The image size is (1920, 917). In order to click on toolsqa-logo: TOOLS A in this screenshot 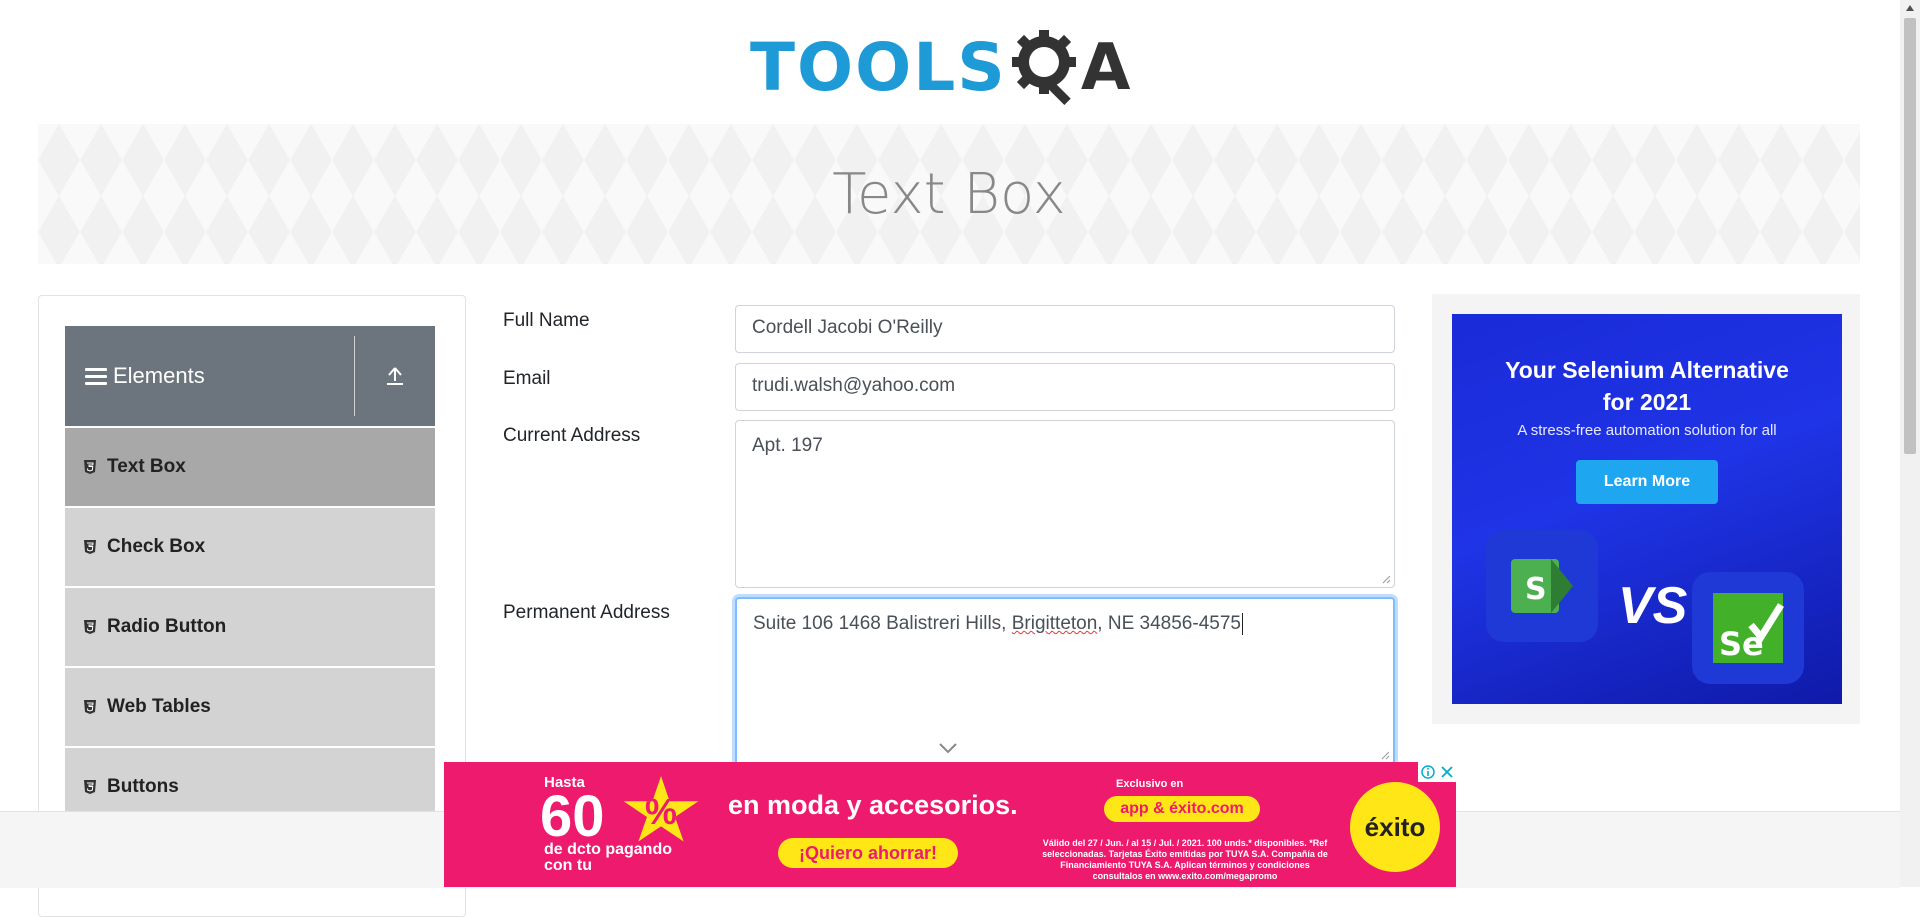, I will do `click(953, 68)`.